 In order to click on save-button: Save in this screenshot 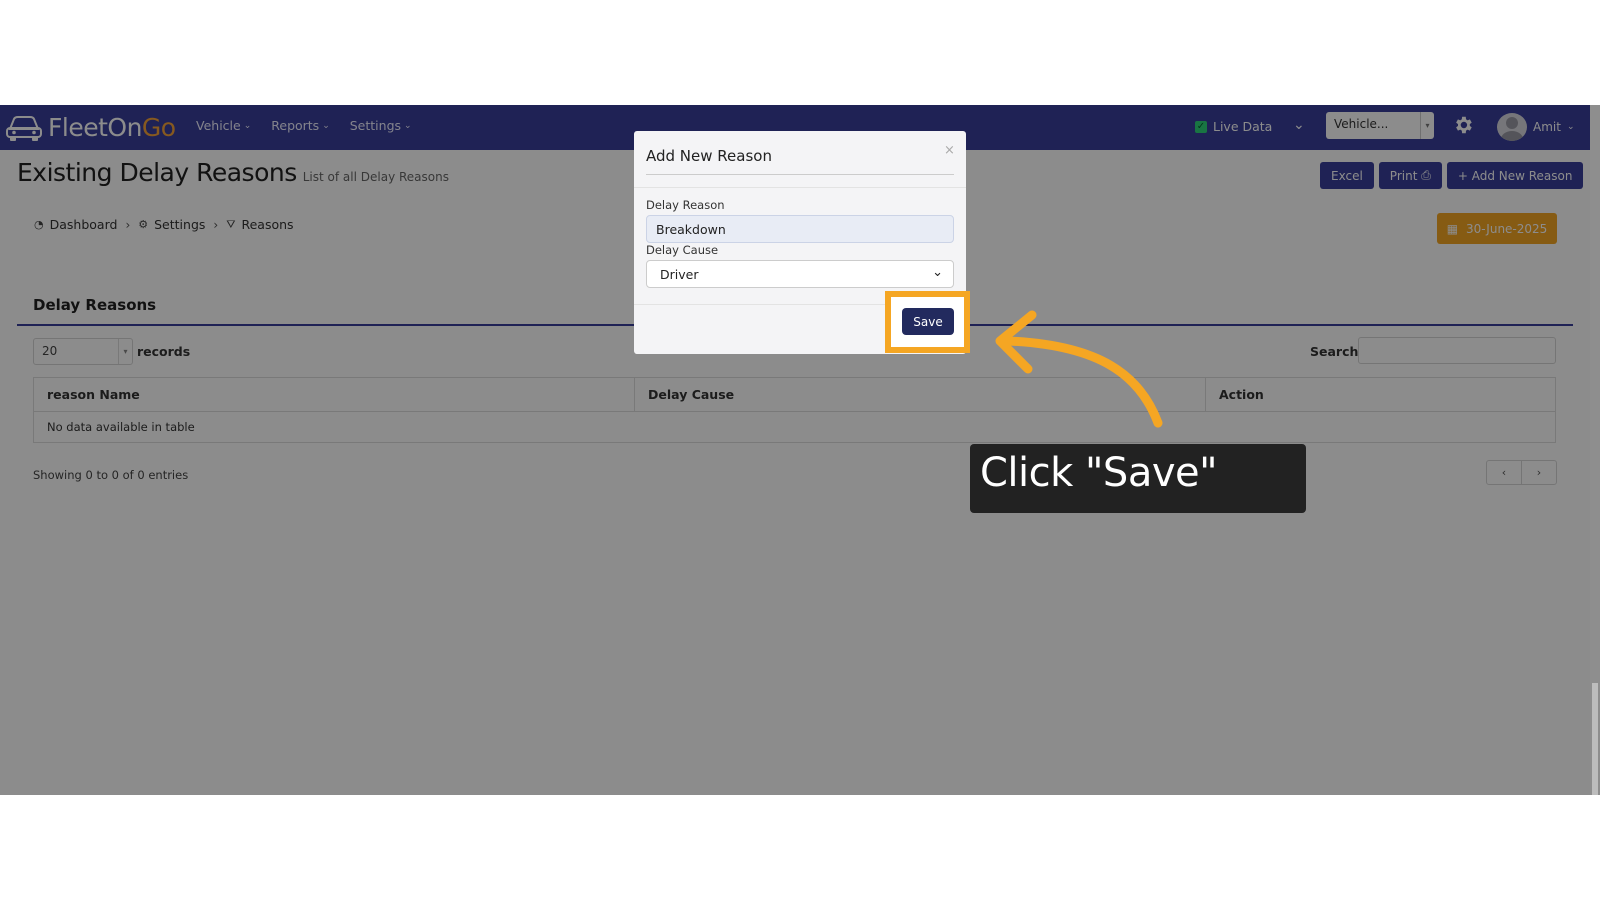, I will do `click(928, 321)`.